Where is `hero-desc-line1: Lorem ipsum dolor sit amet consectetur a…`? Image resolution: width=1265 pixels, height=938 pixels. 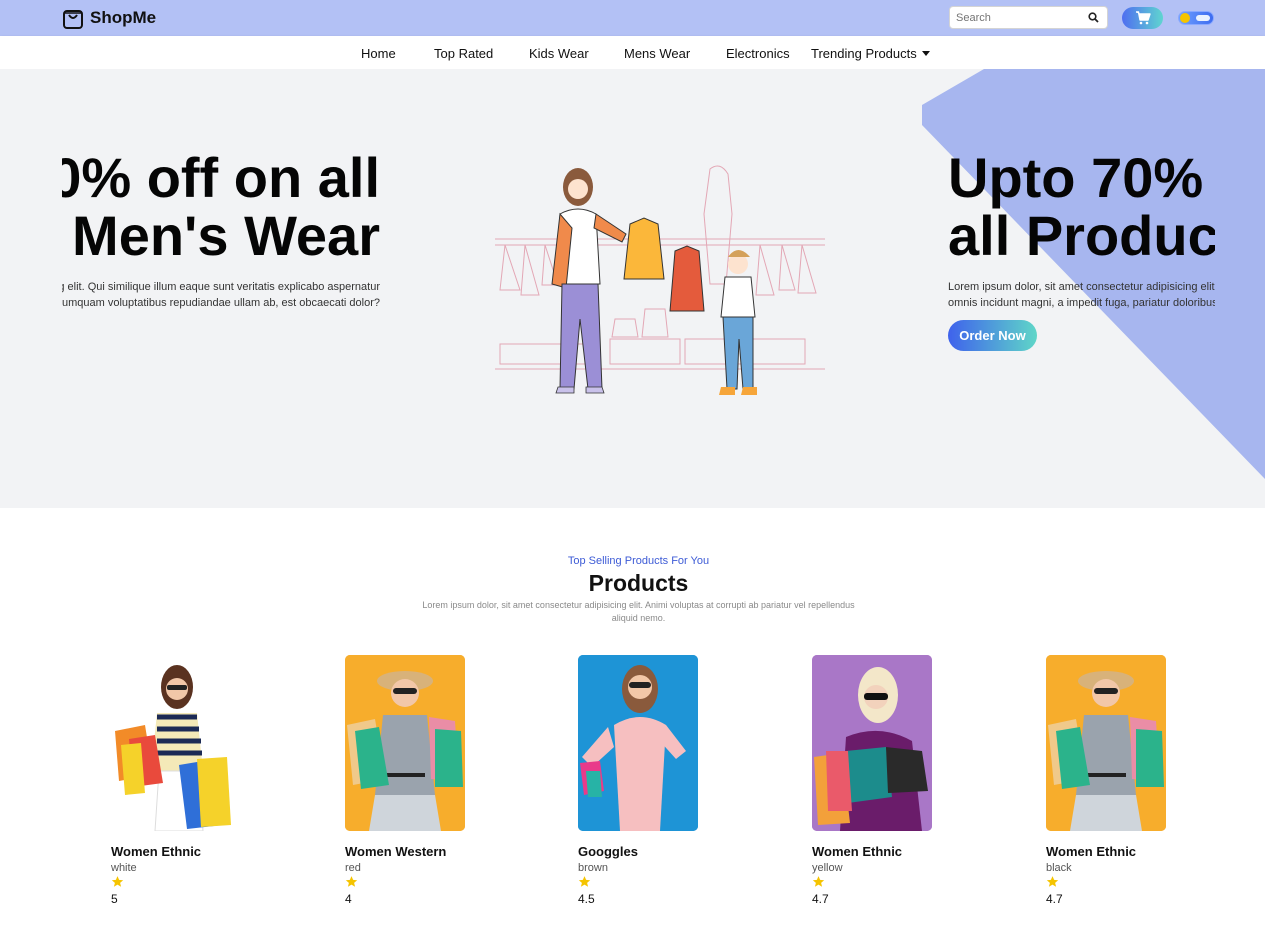
hero-desc-line1: Lorem ipsum dolor sit amet consectetur a… is located at coordinates (221, 287).